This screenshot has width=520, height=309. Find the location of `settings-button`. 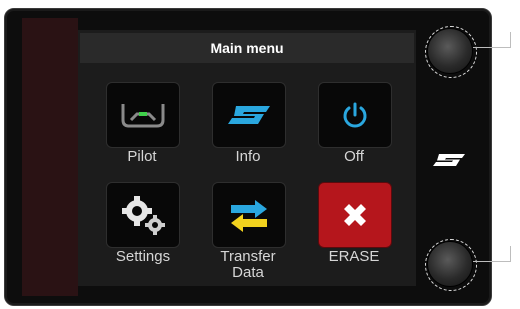

settings-button is located at coordinates (143, 215).